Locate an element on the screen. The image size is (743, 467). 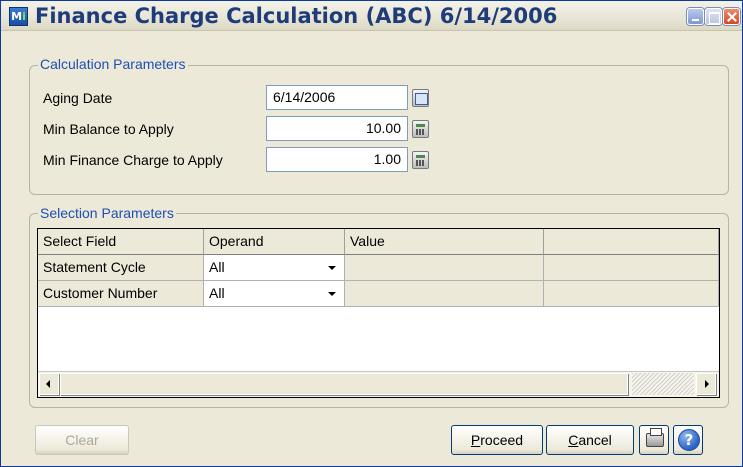
scroll-right-arrow-icon is located at coordinates (706, 384).